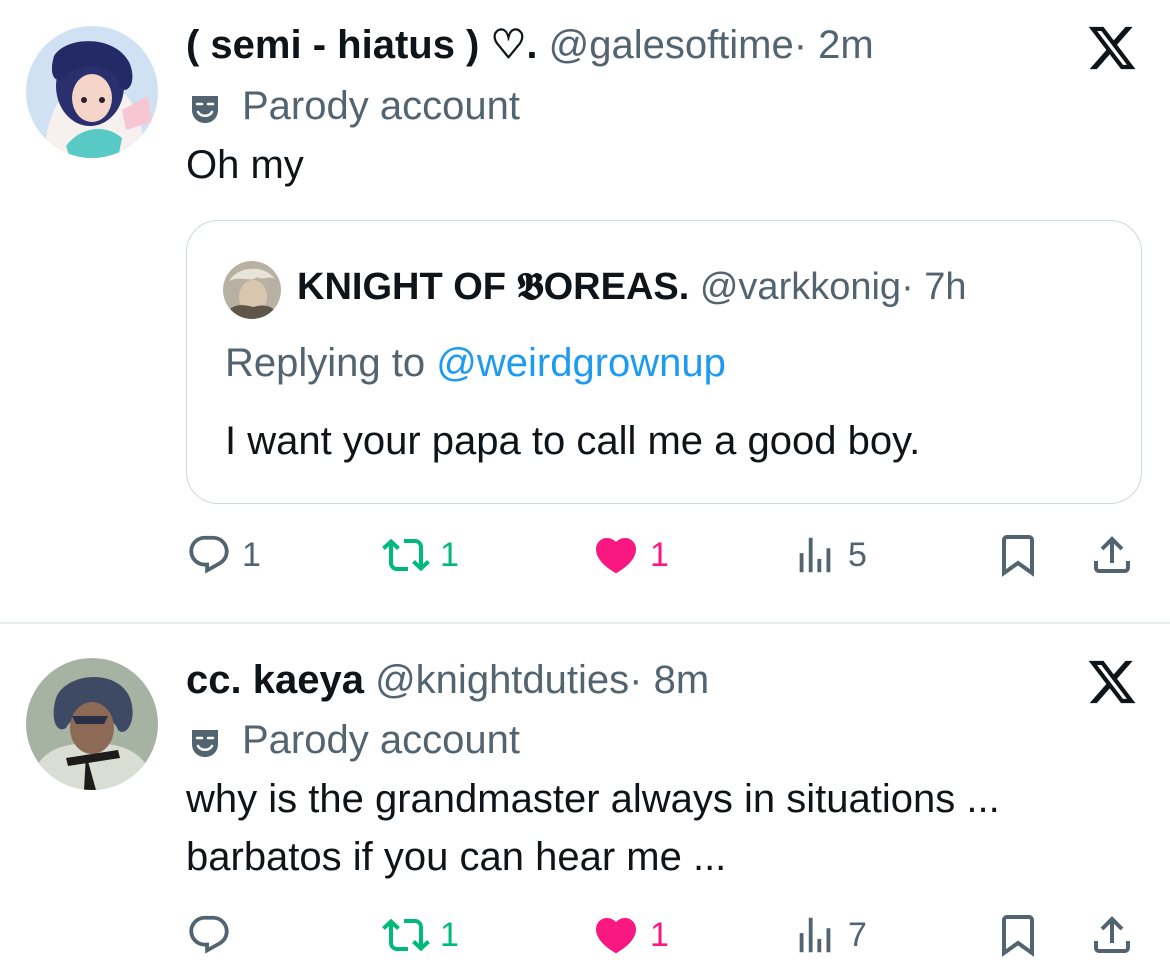  What do you see at coordinates (361, 45) in the screenshot?
I see `display-name: ( semi - hiatus ) ♡.` at bounding box center [361, 45].